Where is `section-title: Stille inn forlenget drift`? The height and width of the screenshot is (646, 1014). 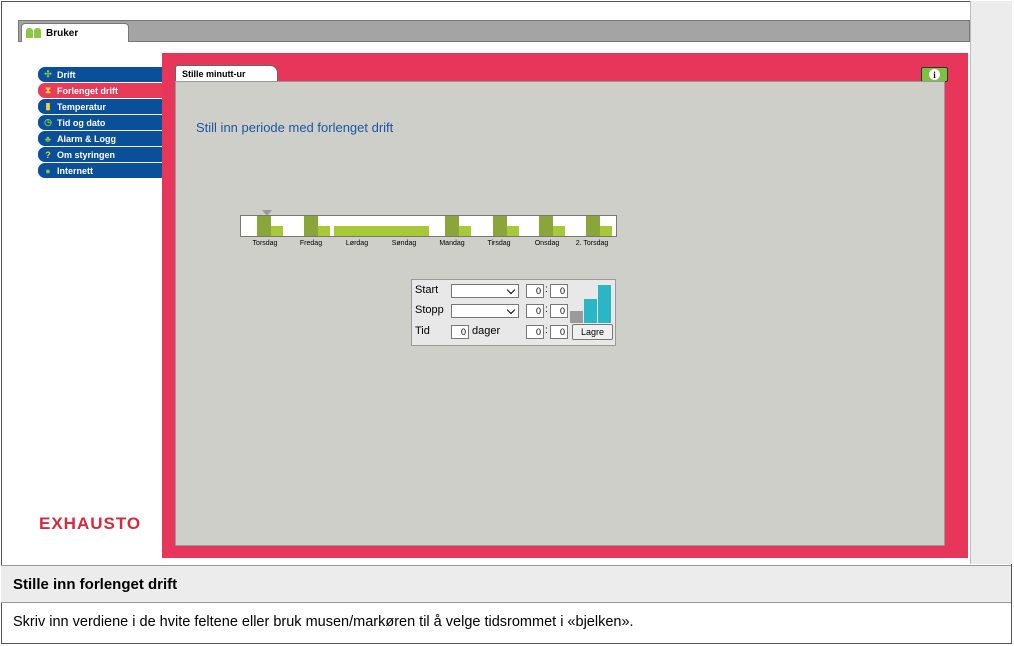
section-title: Stille inn forlenget drift is located at coordinates (506, 584).